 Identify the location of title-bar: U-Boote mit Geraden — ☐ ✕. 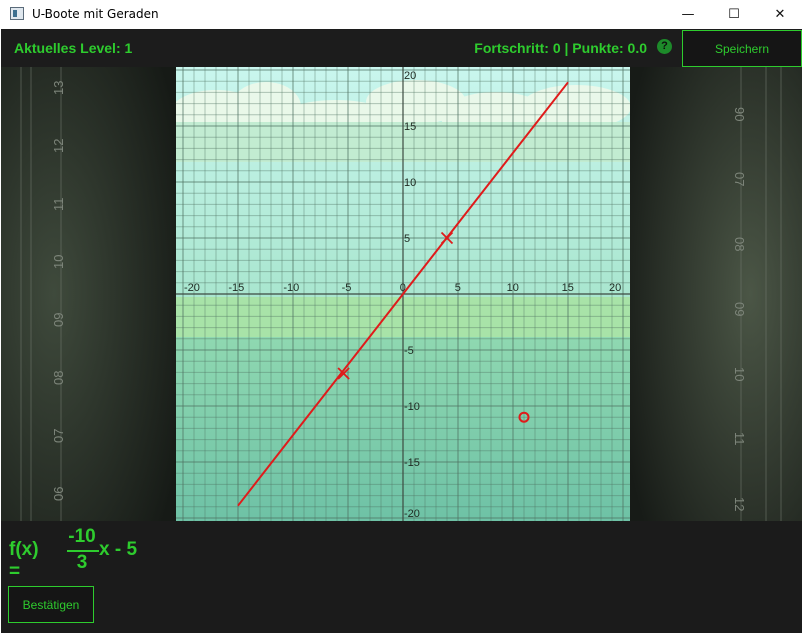
(401, 14).